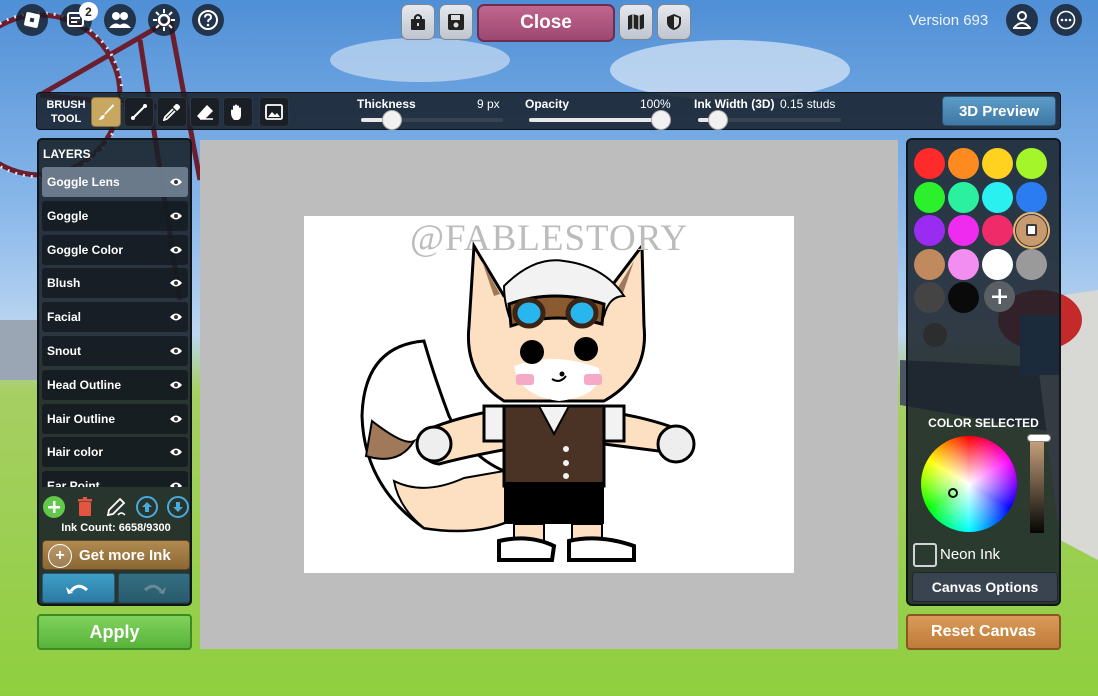 This screenshot has height=696, width=1098. Describe the element at coordinates (64, 350) in the screenshot. I see `layer-label: Snout` at that location.